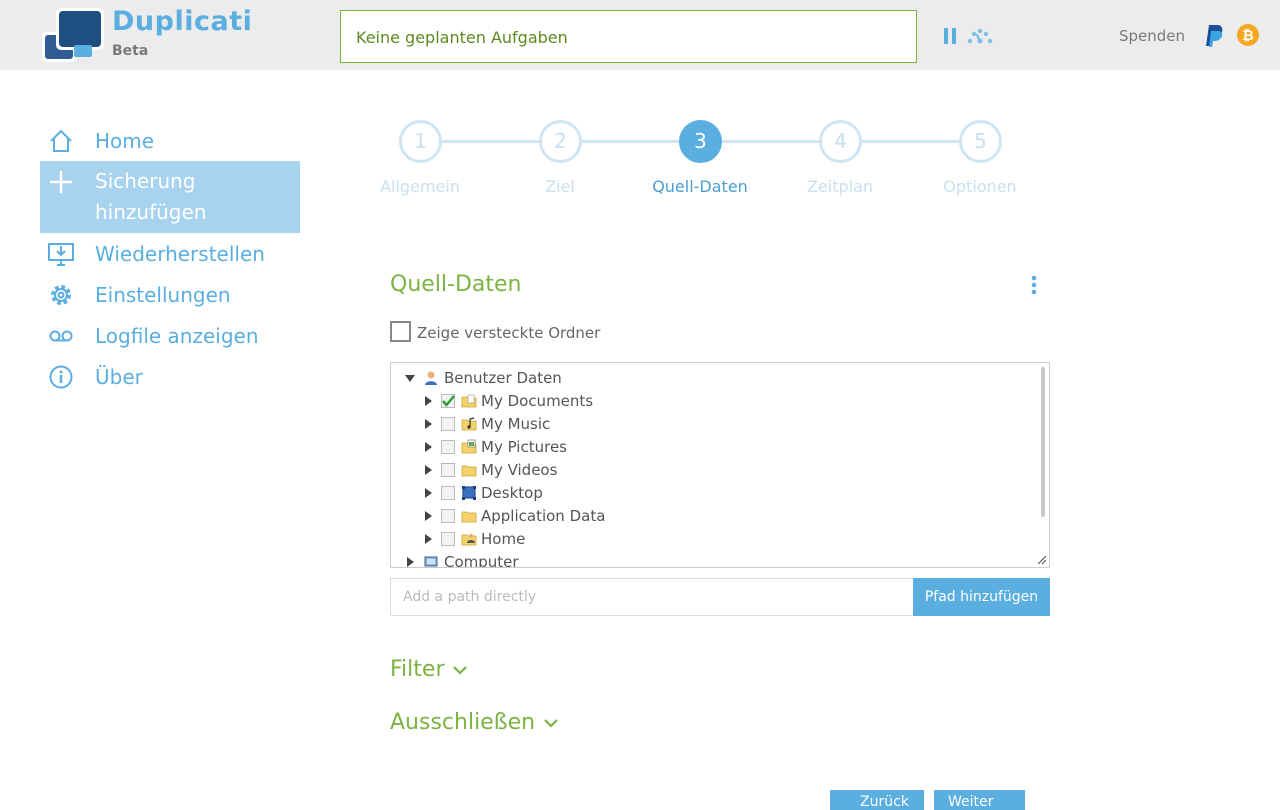 The image size is (1280, 810). I want to click on step-1-label: Allgemein, so click(420, 186).